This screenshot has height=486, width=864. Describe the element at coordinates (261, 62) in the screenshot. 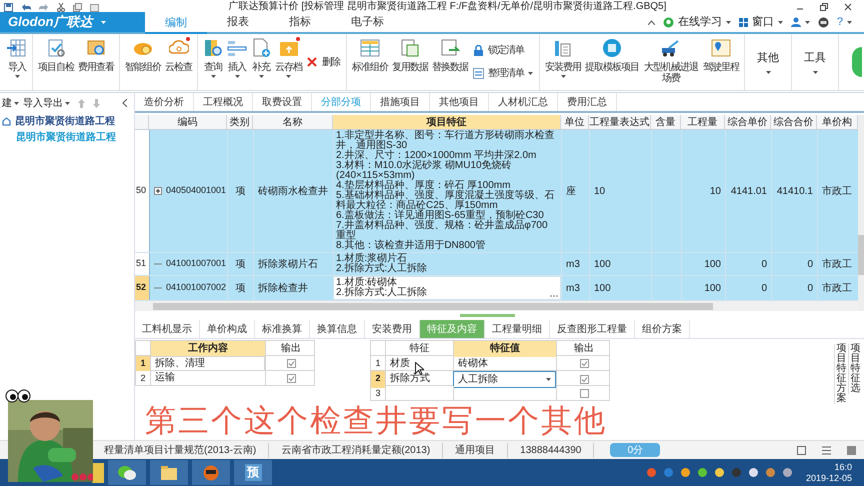

I see `toolbar-button: 补充` at that location.